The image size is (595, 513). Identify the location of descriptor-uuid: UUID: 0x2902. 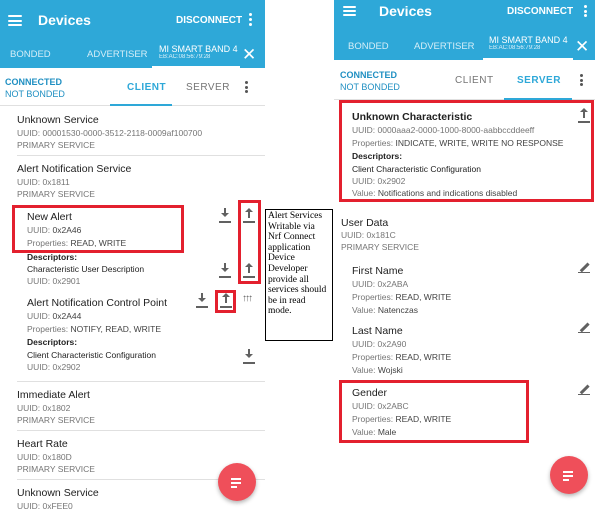
(54, 367).